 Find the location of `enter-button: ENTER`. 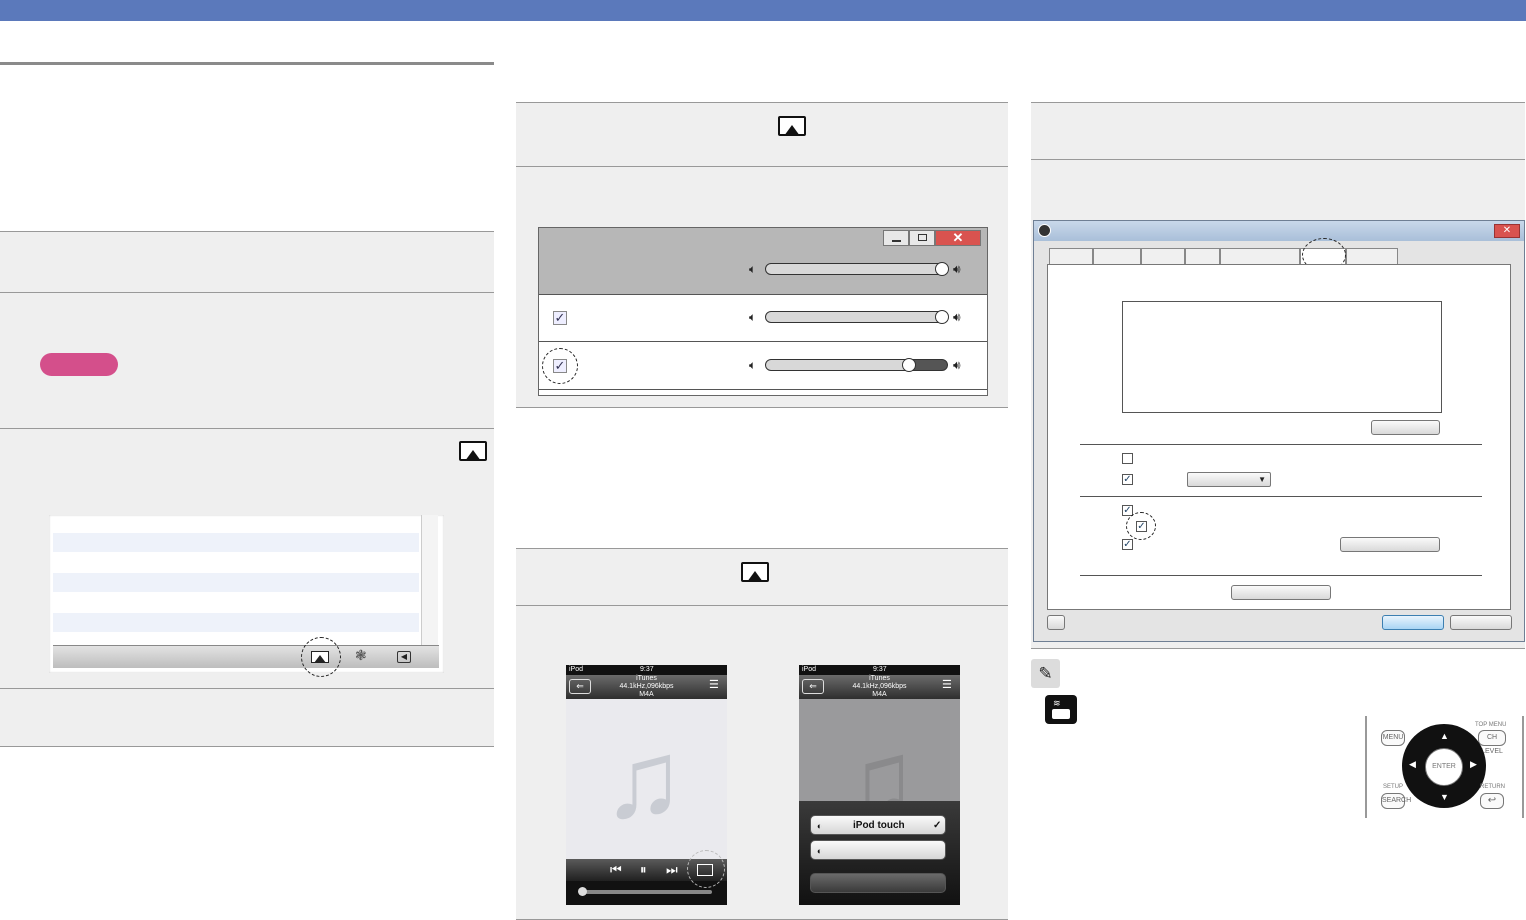

enter-button: ENTER is located at coordinates (1444, 767).